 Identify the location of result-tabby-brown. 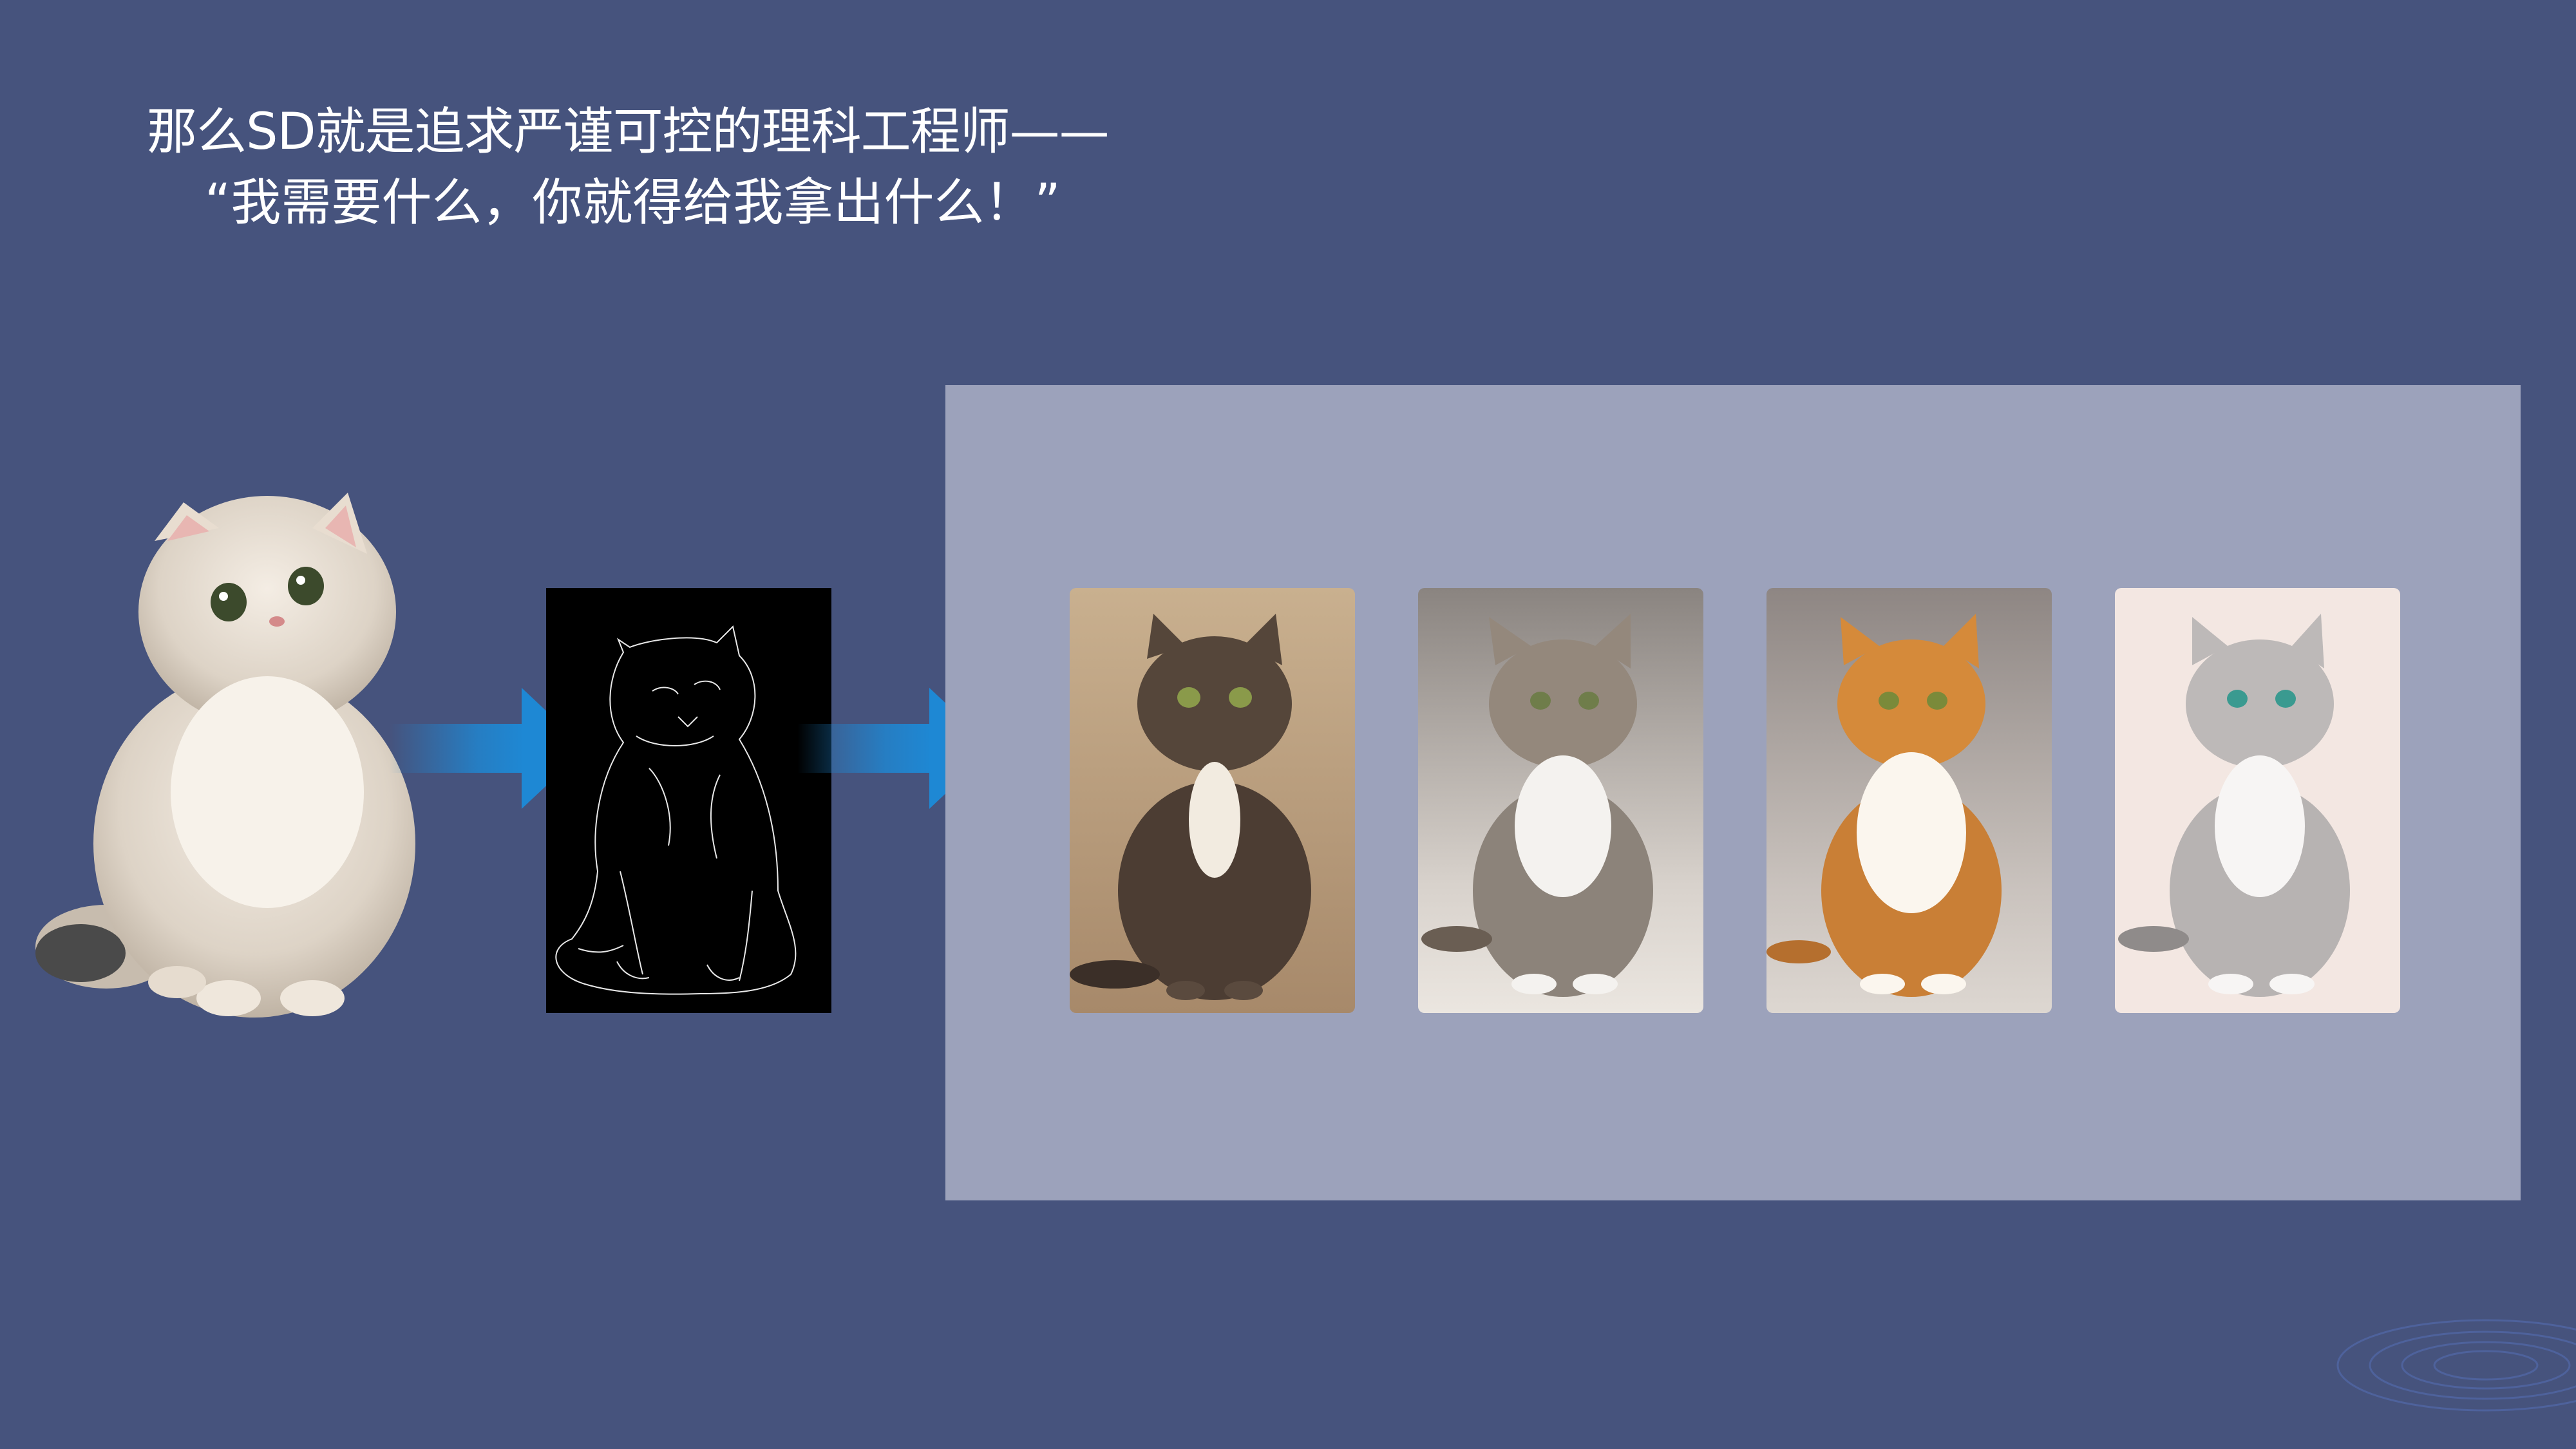
(1212, 801).